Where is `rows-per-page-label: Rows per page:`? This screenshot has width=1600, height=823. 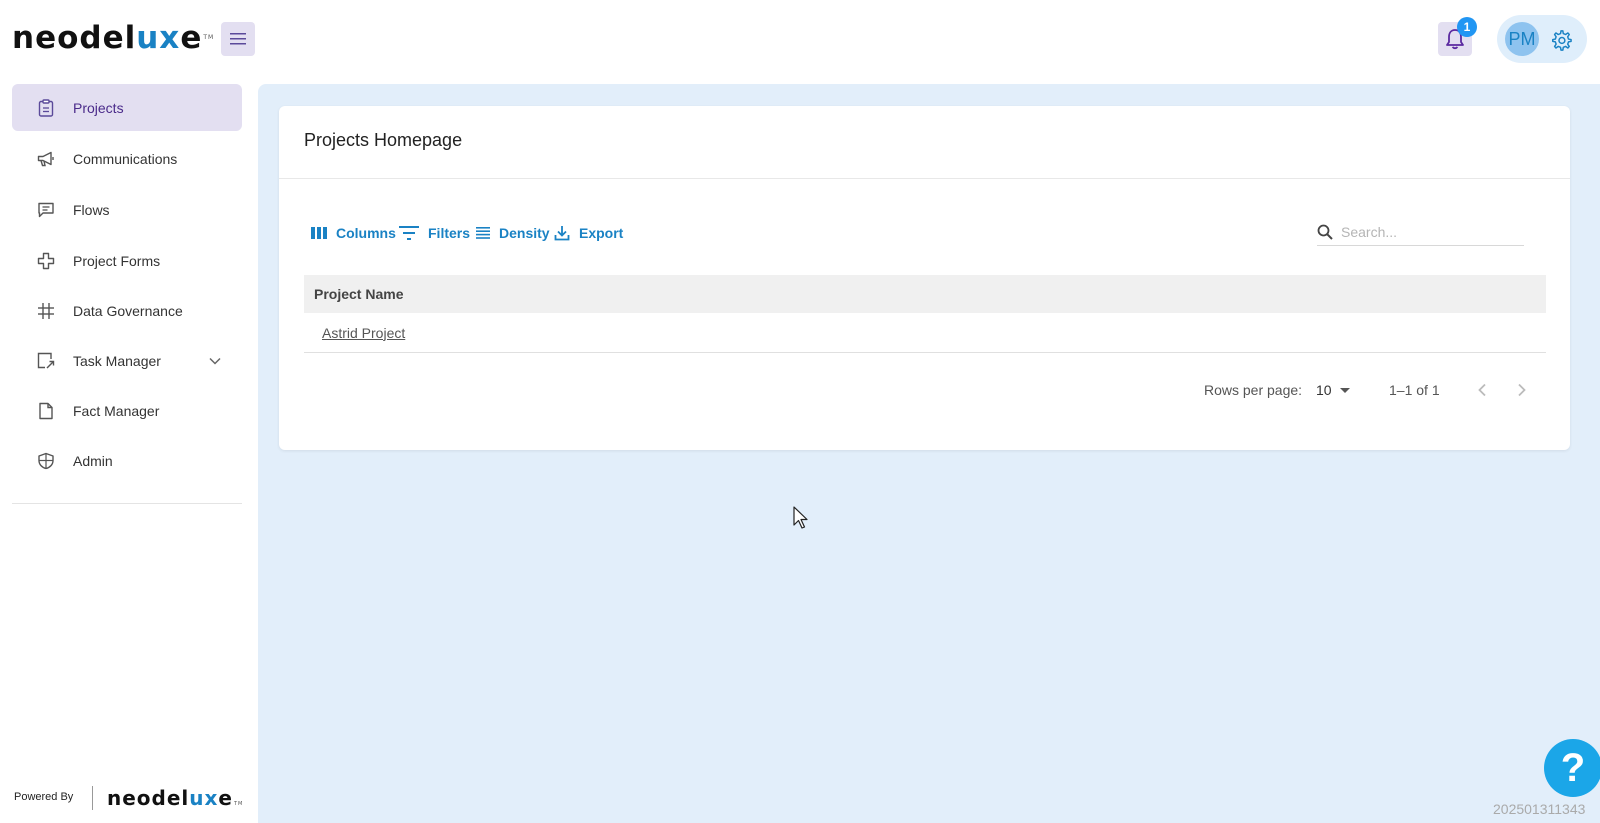 rows-per-page-label: Rows per page: is located at coordinates (1253, 390).